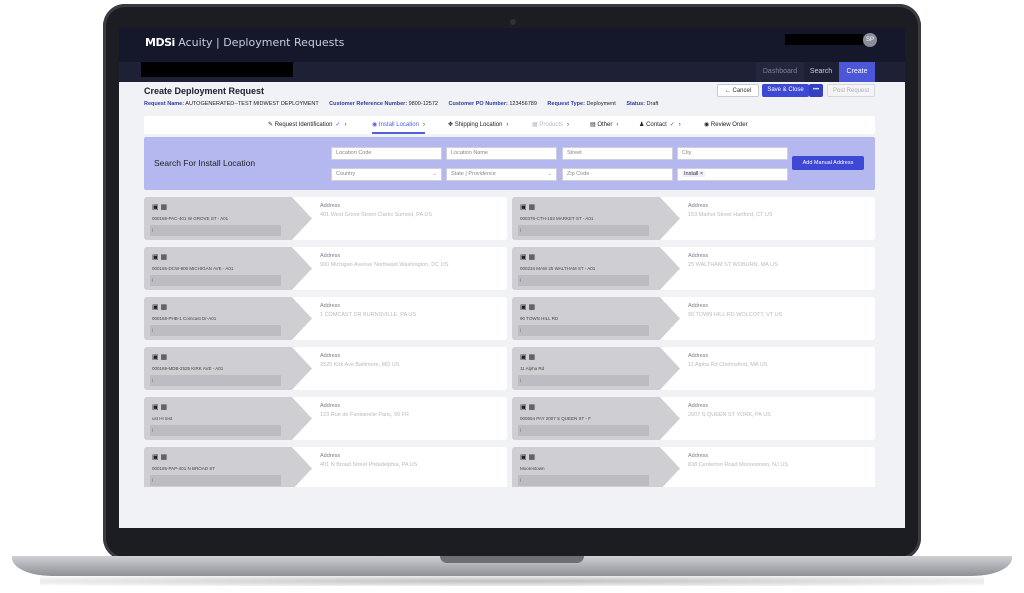 This screenshot has width=1024, height=593. I want to click on address-value: 2525 Kirk Ave Baltimore, MD US, so click(360, 365).